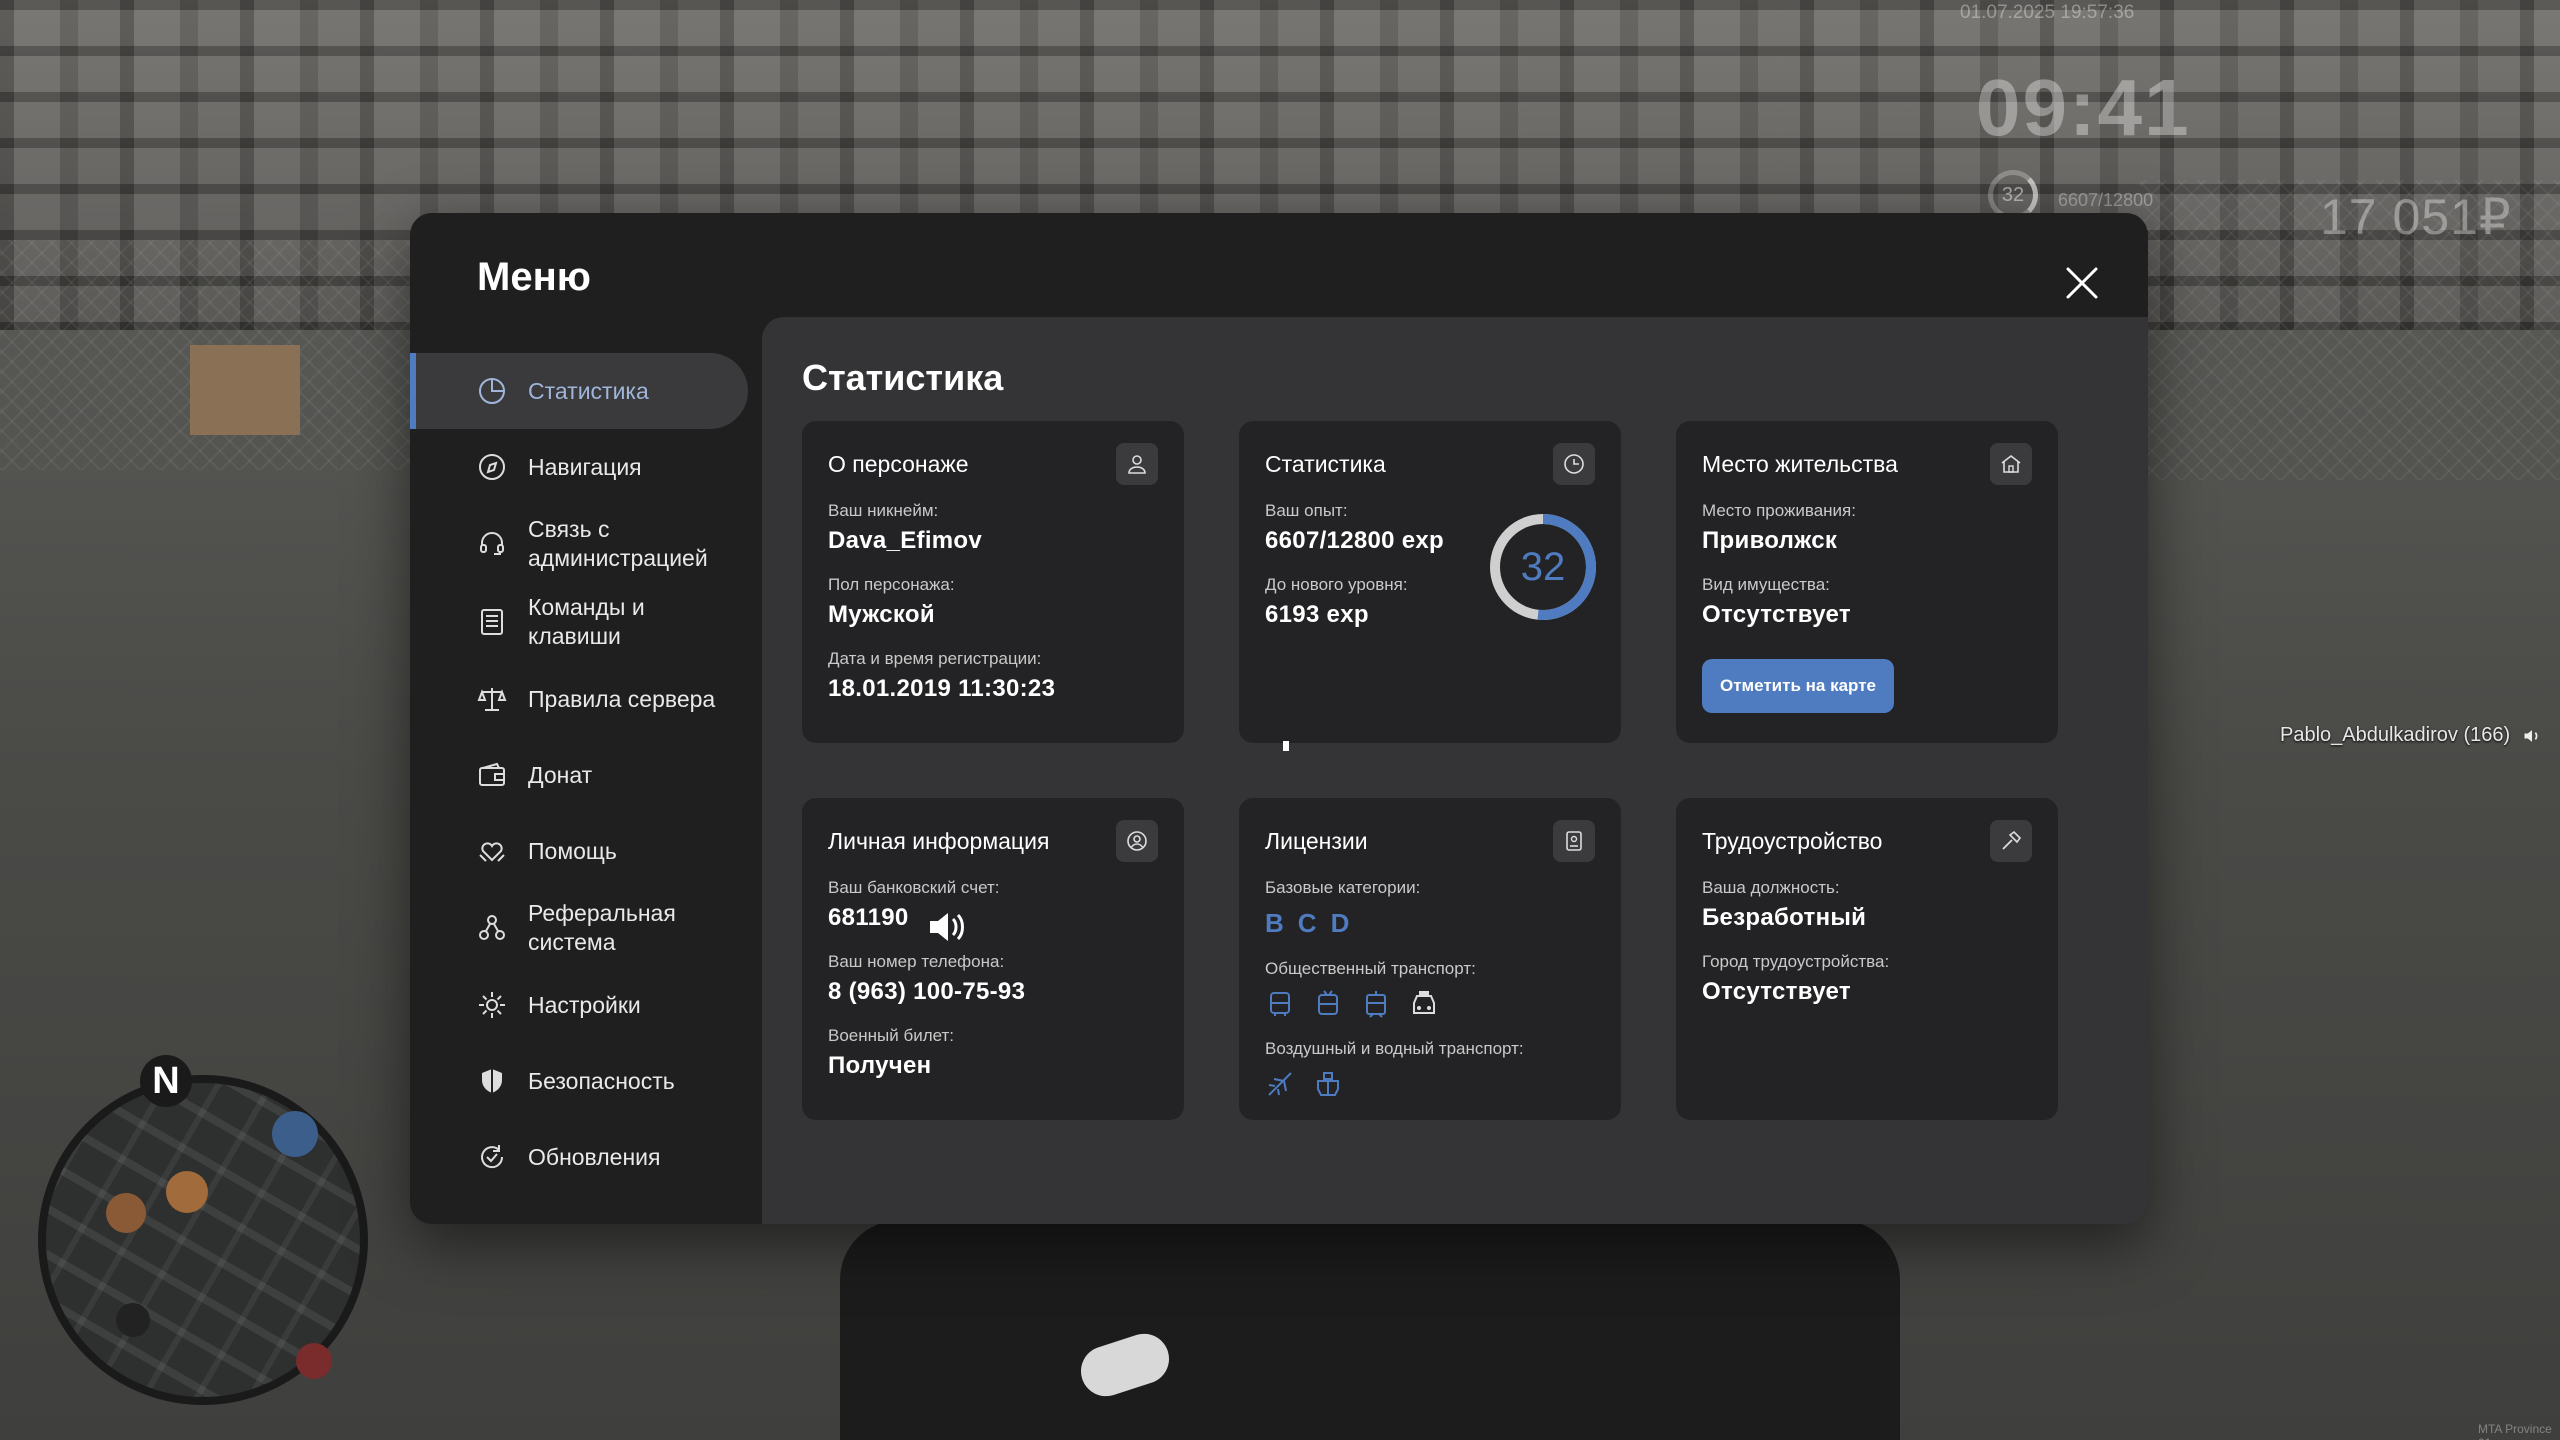 The width and height of the screenshot is (2560, 1440). Describe the element at coordinates (572, 850) in the screenshot. I see `sidebar-item-label: Помощь` at that location.